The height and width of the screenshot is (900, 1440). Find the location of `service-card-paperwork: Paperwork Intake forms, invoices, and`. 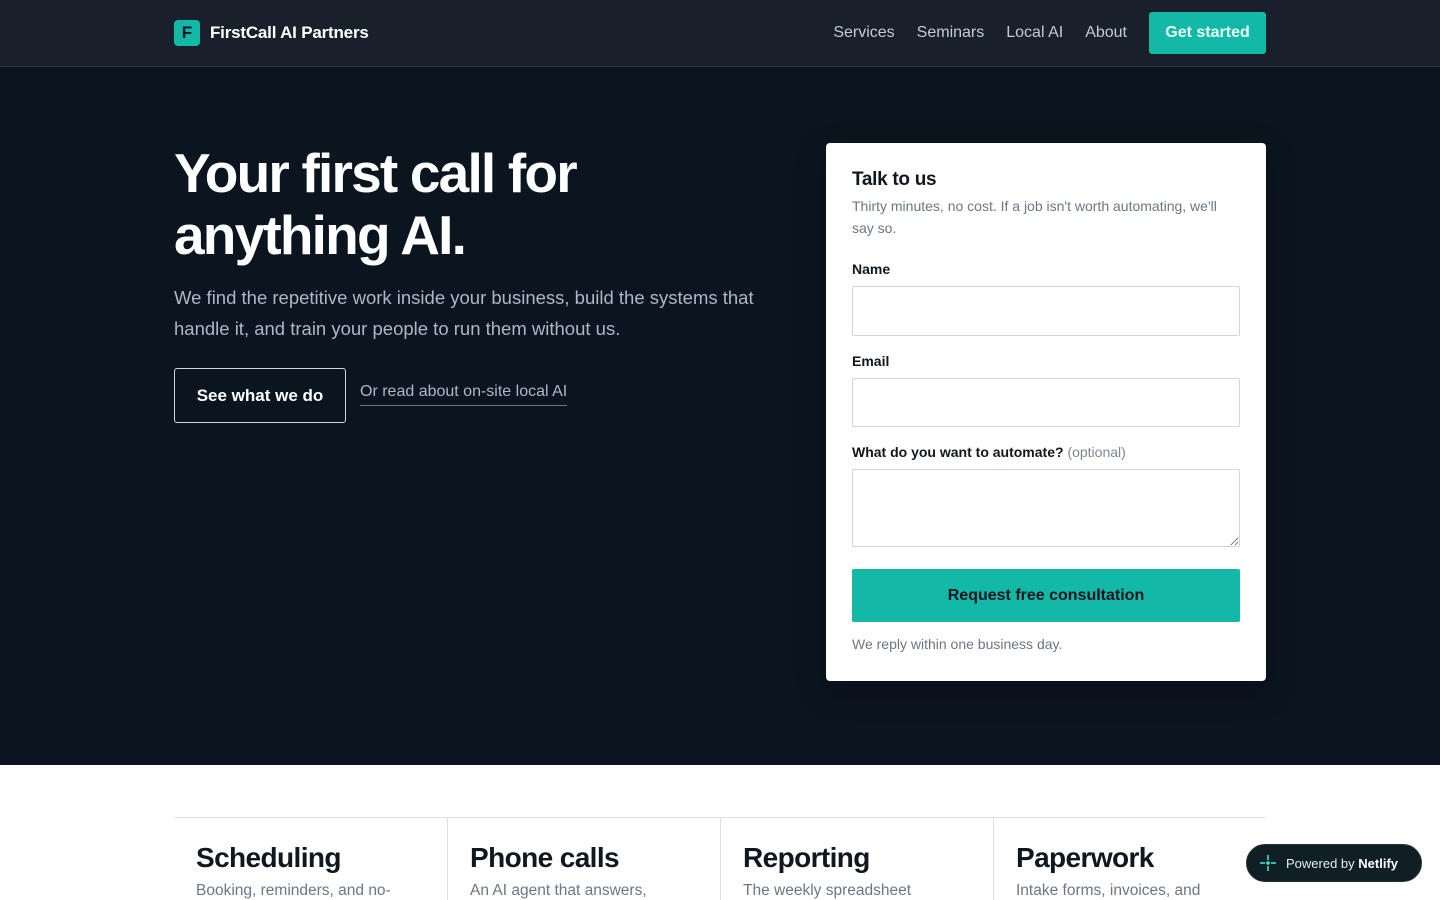

service-card-paperwork: Paperwork Intake forms, invoices, and is located at coordinates (1129, 859).